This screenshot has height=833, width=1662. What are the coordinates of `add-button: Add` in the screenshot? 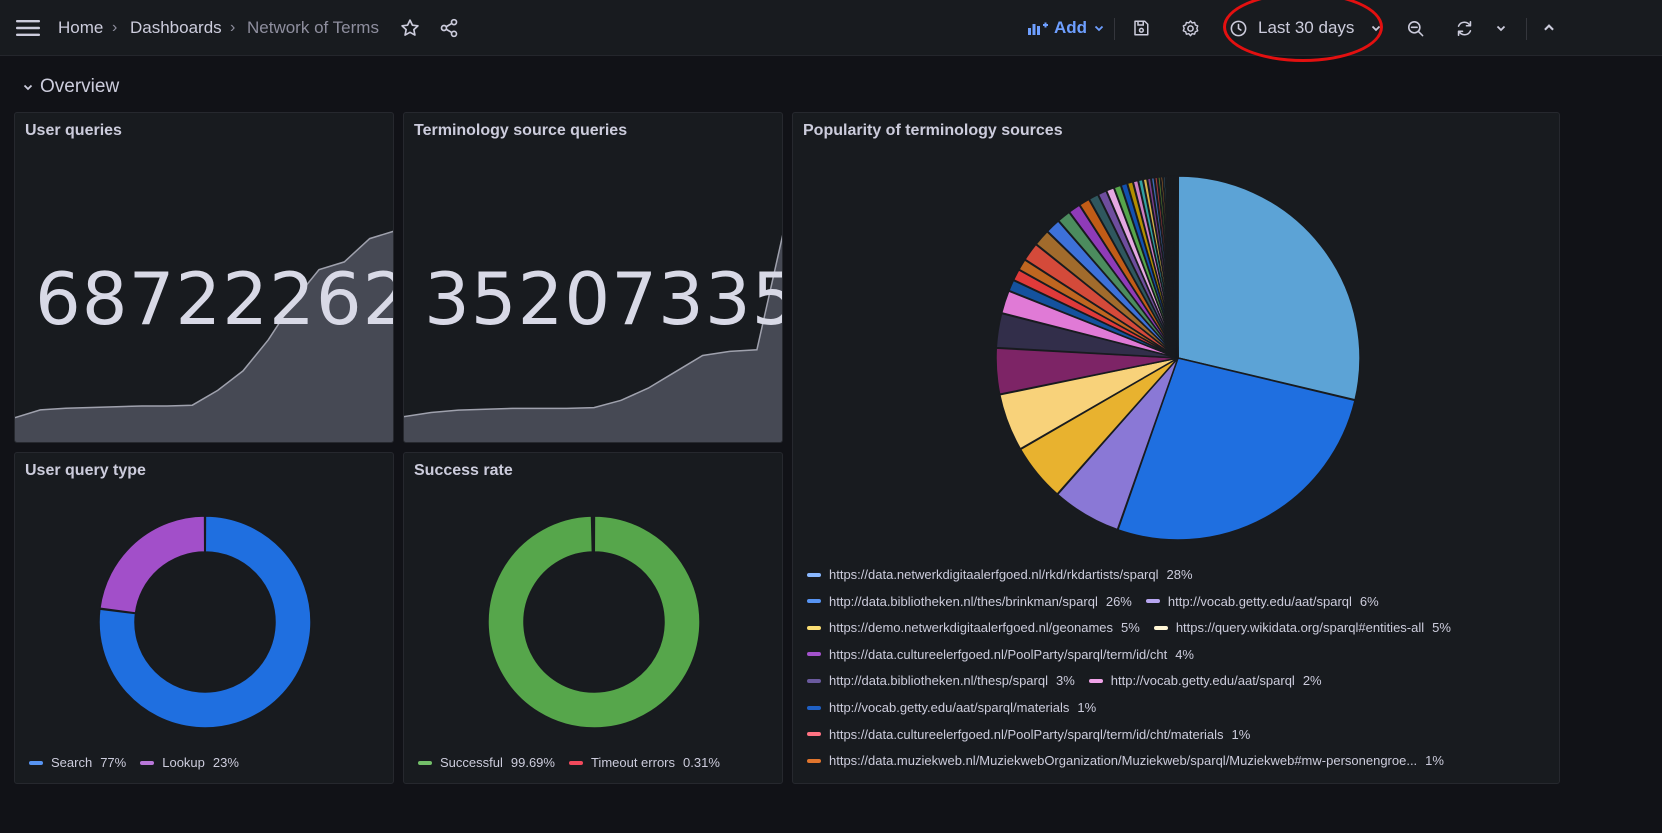 It's located at (1066, 28).